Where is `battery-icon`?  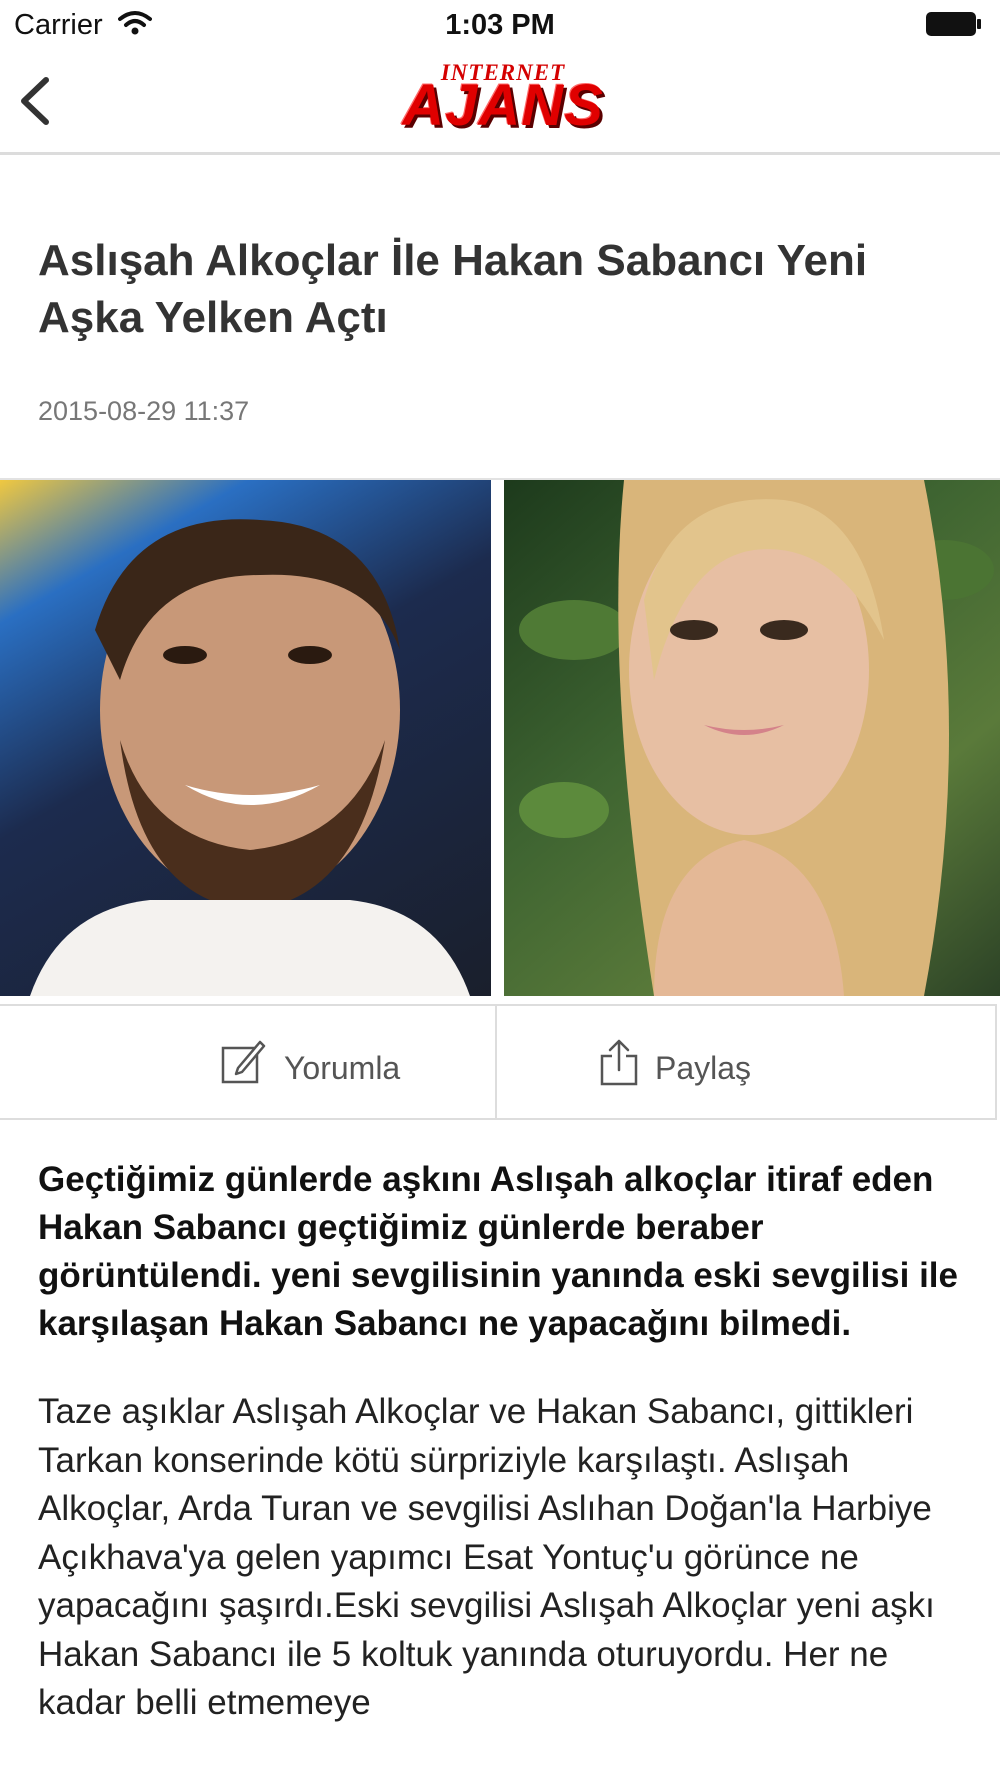 battery-icon is located at coordinates (953, 24).